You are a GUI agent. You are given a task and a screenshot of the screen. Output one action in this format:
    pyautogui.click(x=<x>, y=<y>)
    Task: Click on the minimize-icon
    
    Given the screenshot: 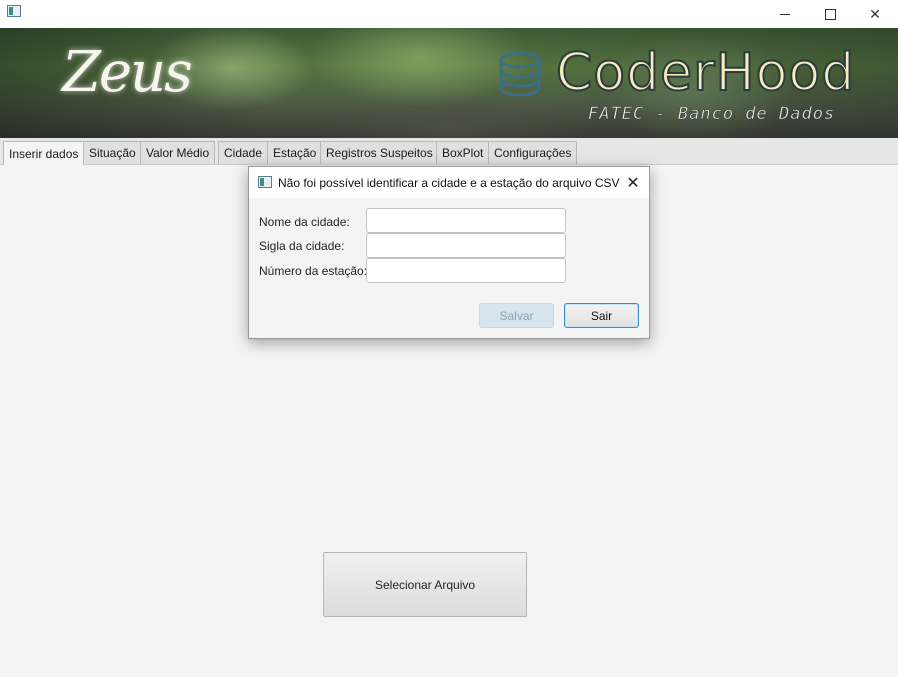 What is the action you would take?
    pyautogui.click(x=785, y=14)
    